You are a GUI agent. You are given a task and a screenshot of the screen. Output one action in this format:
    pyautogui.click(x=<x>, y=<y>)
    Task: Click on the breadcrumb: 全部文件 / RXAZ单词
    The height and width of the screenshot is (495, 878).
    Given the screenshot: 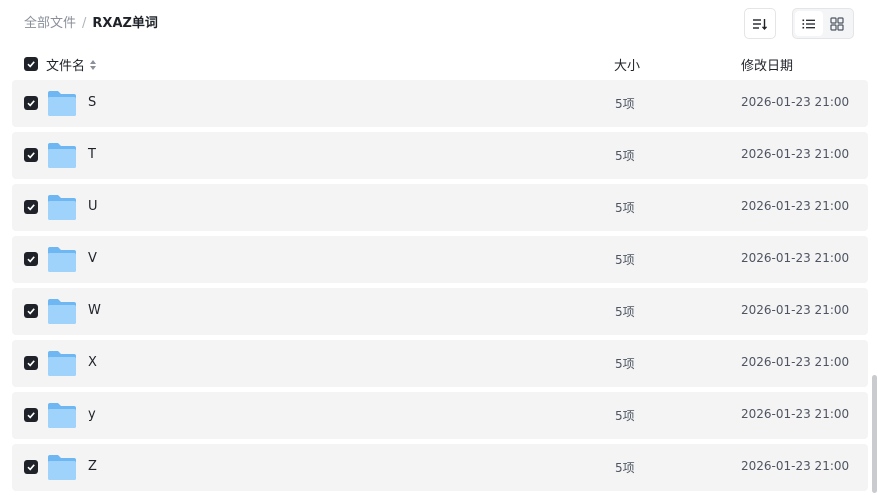 What is the action you would take?
    pyautogui.click(x=91, y=24)
    